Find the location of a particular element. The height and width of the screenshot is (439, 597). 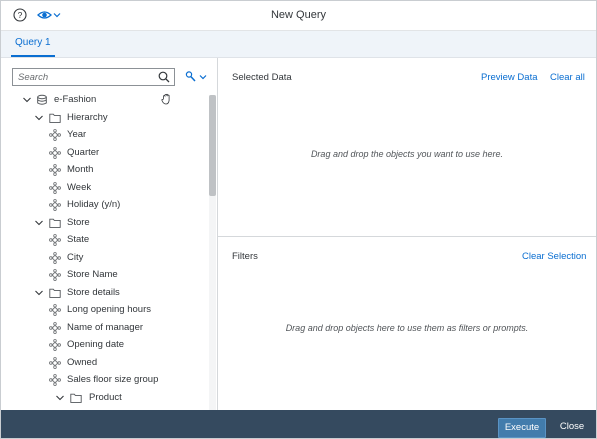

tree-object: Name of manager is located at coordinates (105, 328).